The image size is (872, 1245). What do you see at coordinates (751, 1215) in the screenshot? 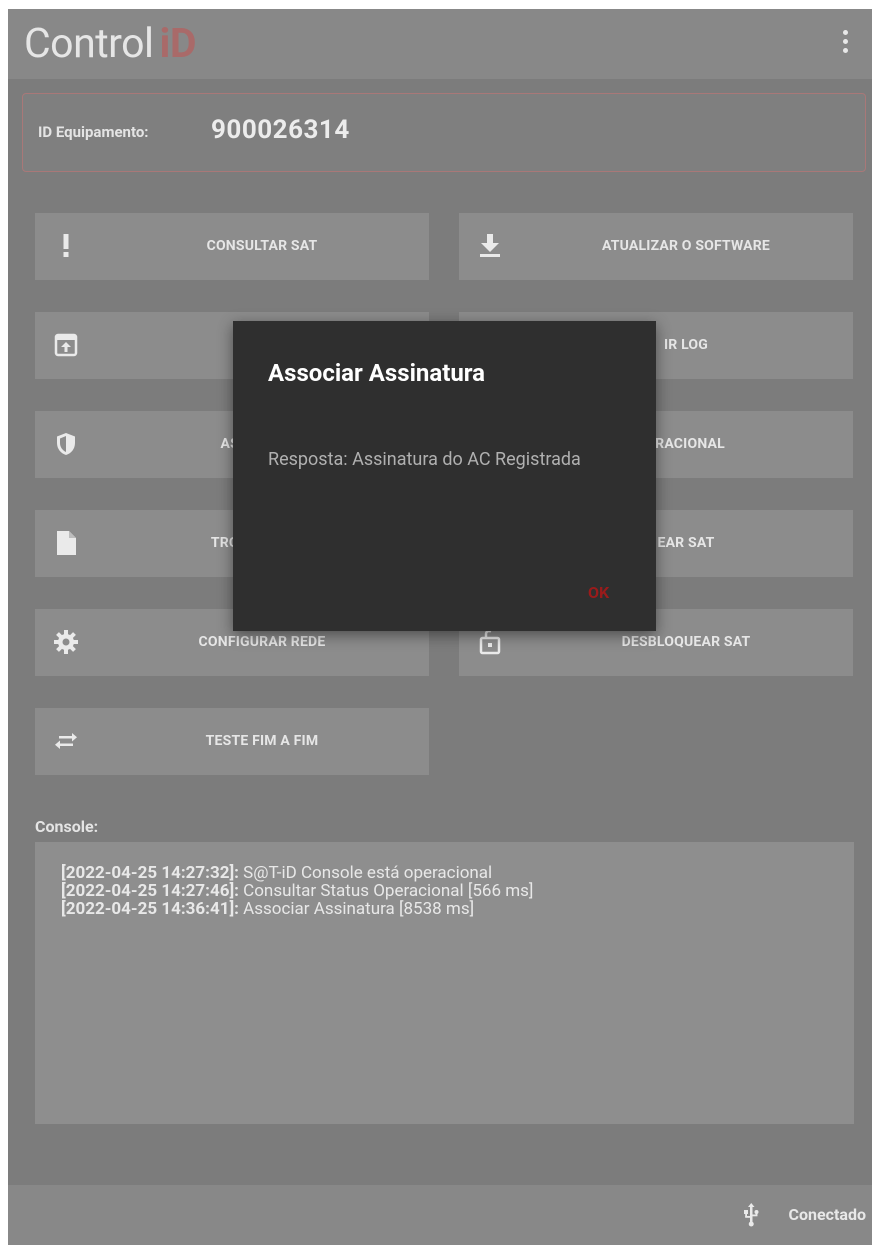
I see `usb-icon` at bounding box center [751, 1215].